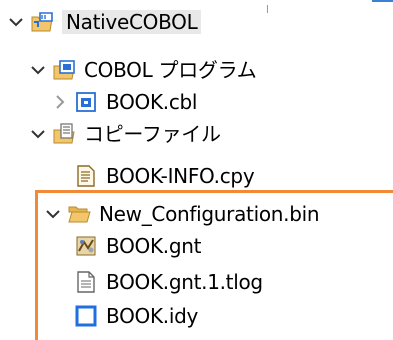  What do you see at coordinates (132, 22) in the screenshot?
I see `tree-item-label: NativeCOBOL` at bounding box center [132, 22].